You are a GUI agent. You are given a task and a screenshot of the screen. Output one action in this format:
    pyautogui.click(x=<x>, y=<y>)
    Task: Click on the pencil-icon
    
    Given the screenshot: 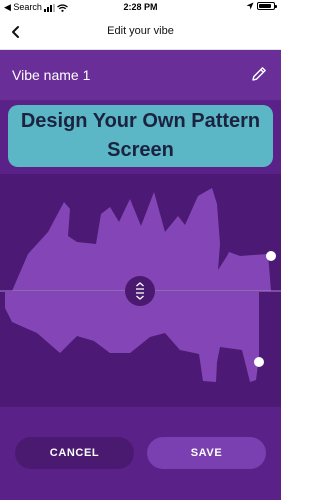 What is the action you would take?
    pyautogui.click(x=259, y=74)
    